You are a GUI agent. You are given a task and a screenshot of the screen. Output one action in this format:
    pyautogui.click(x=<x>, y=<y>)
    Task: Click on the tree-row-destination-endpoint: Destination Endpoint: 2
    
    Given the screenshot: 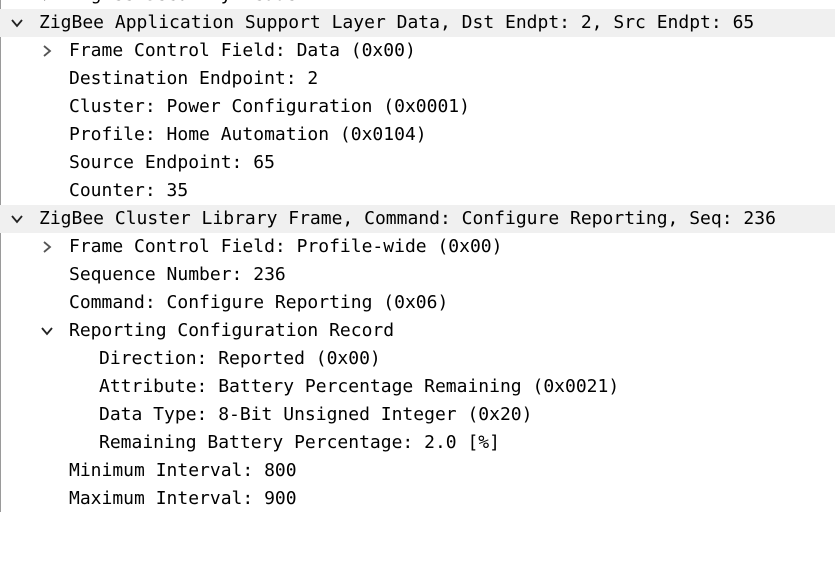 What is the action you would take?
    pyautogui.click(x=417, y=79)
    